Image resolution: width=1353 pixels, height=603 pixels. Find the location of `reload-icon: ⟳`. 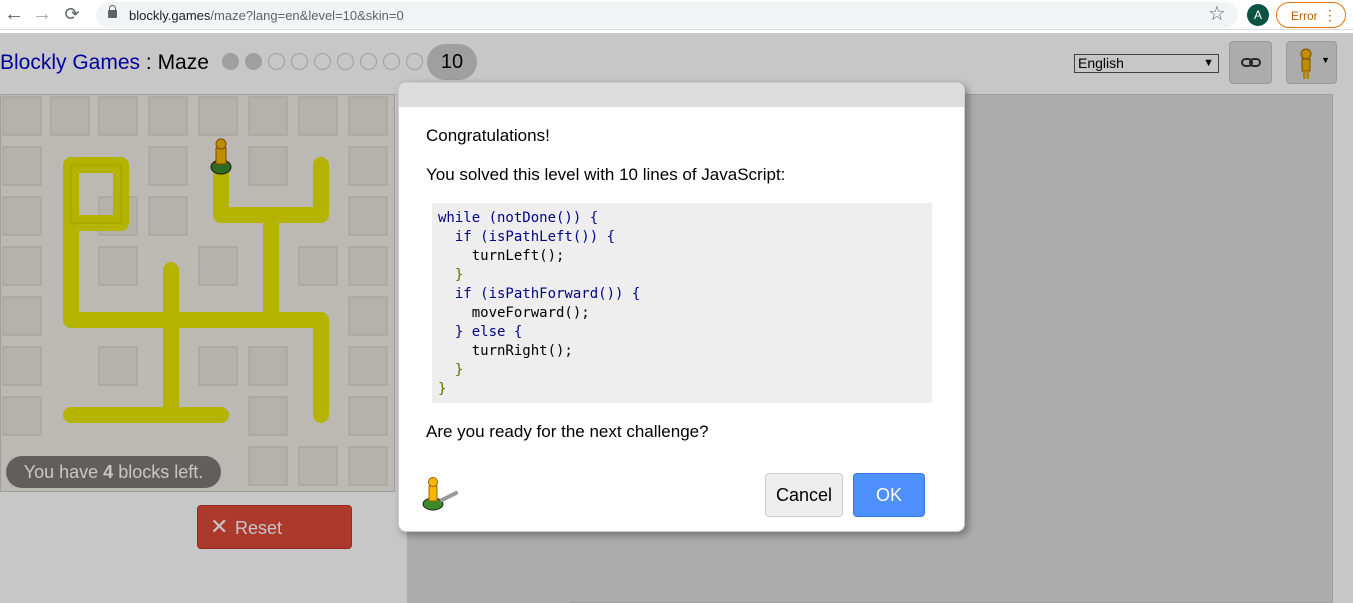

reload-icon: ⟳ is located at coordinates (72, 15).